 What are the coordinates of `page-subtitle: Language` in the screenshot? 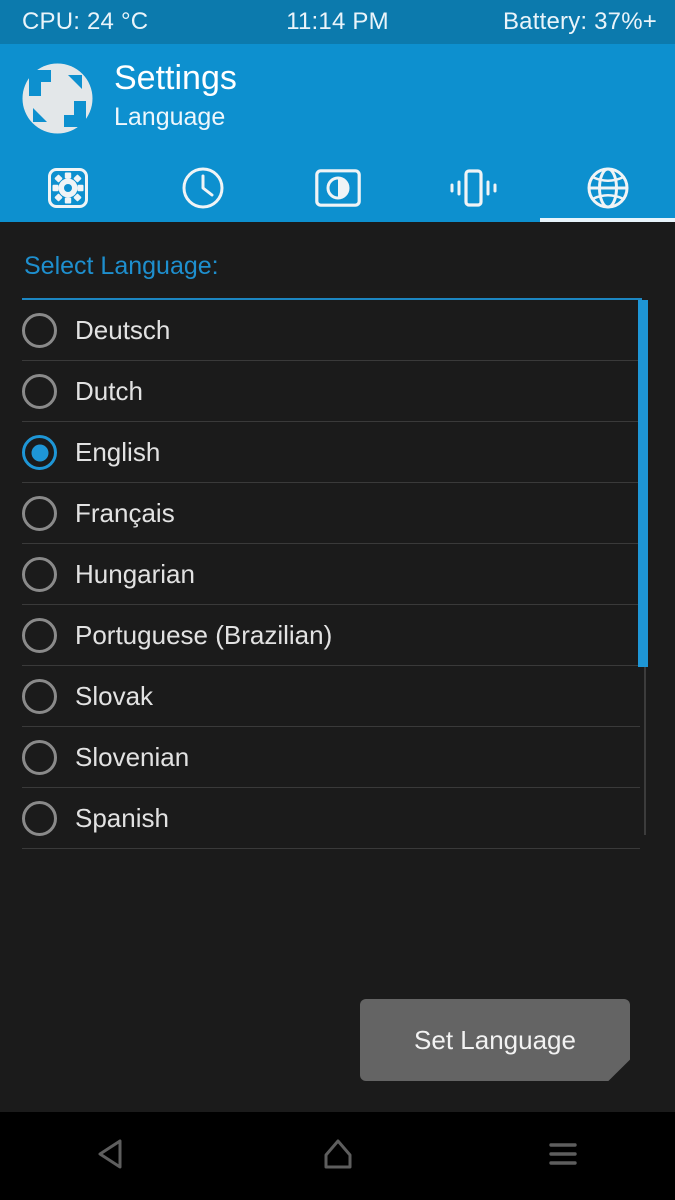 It's located at (170, 117).